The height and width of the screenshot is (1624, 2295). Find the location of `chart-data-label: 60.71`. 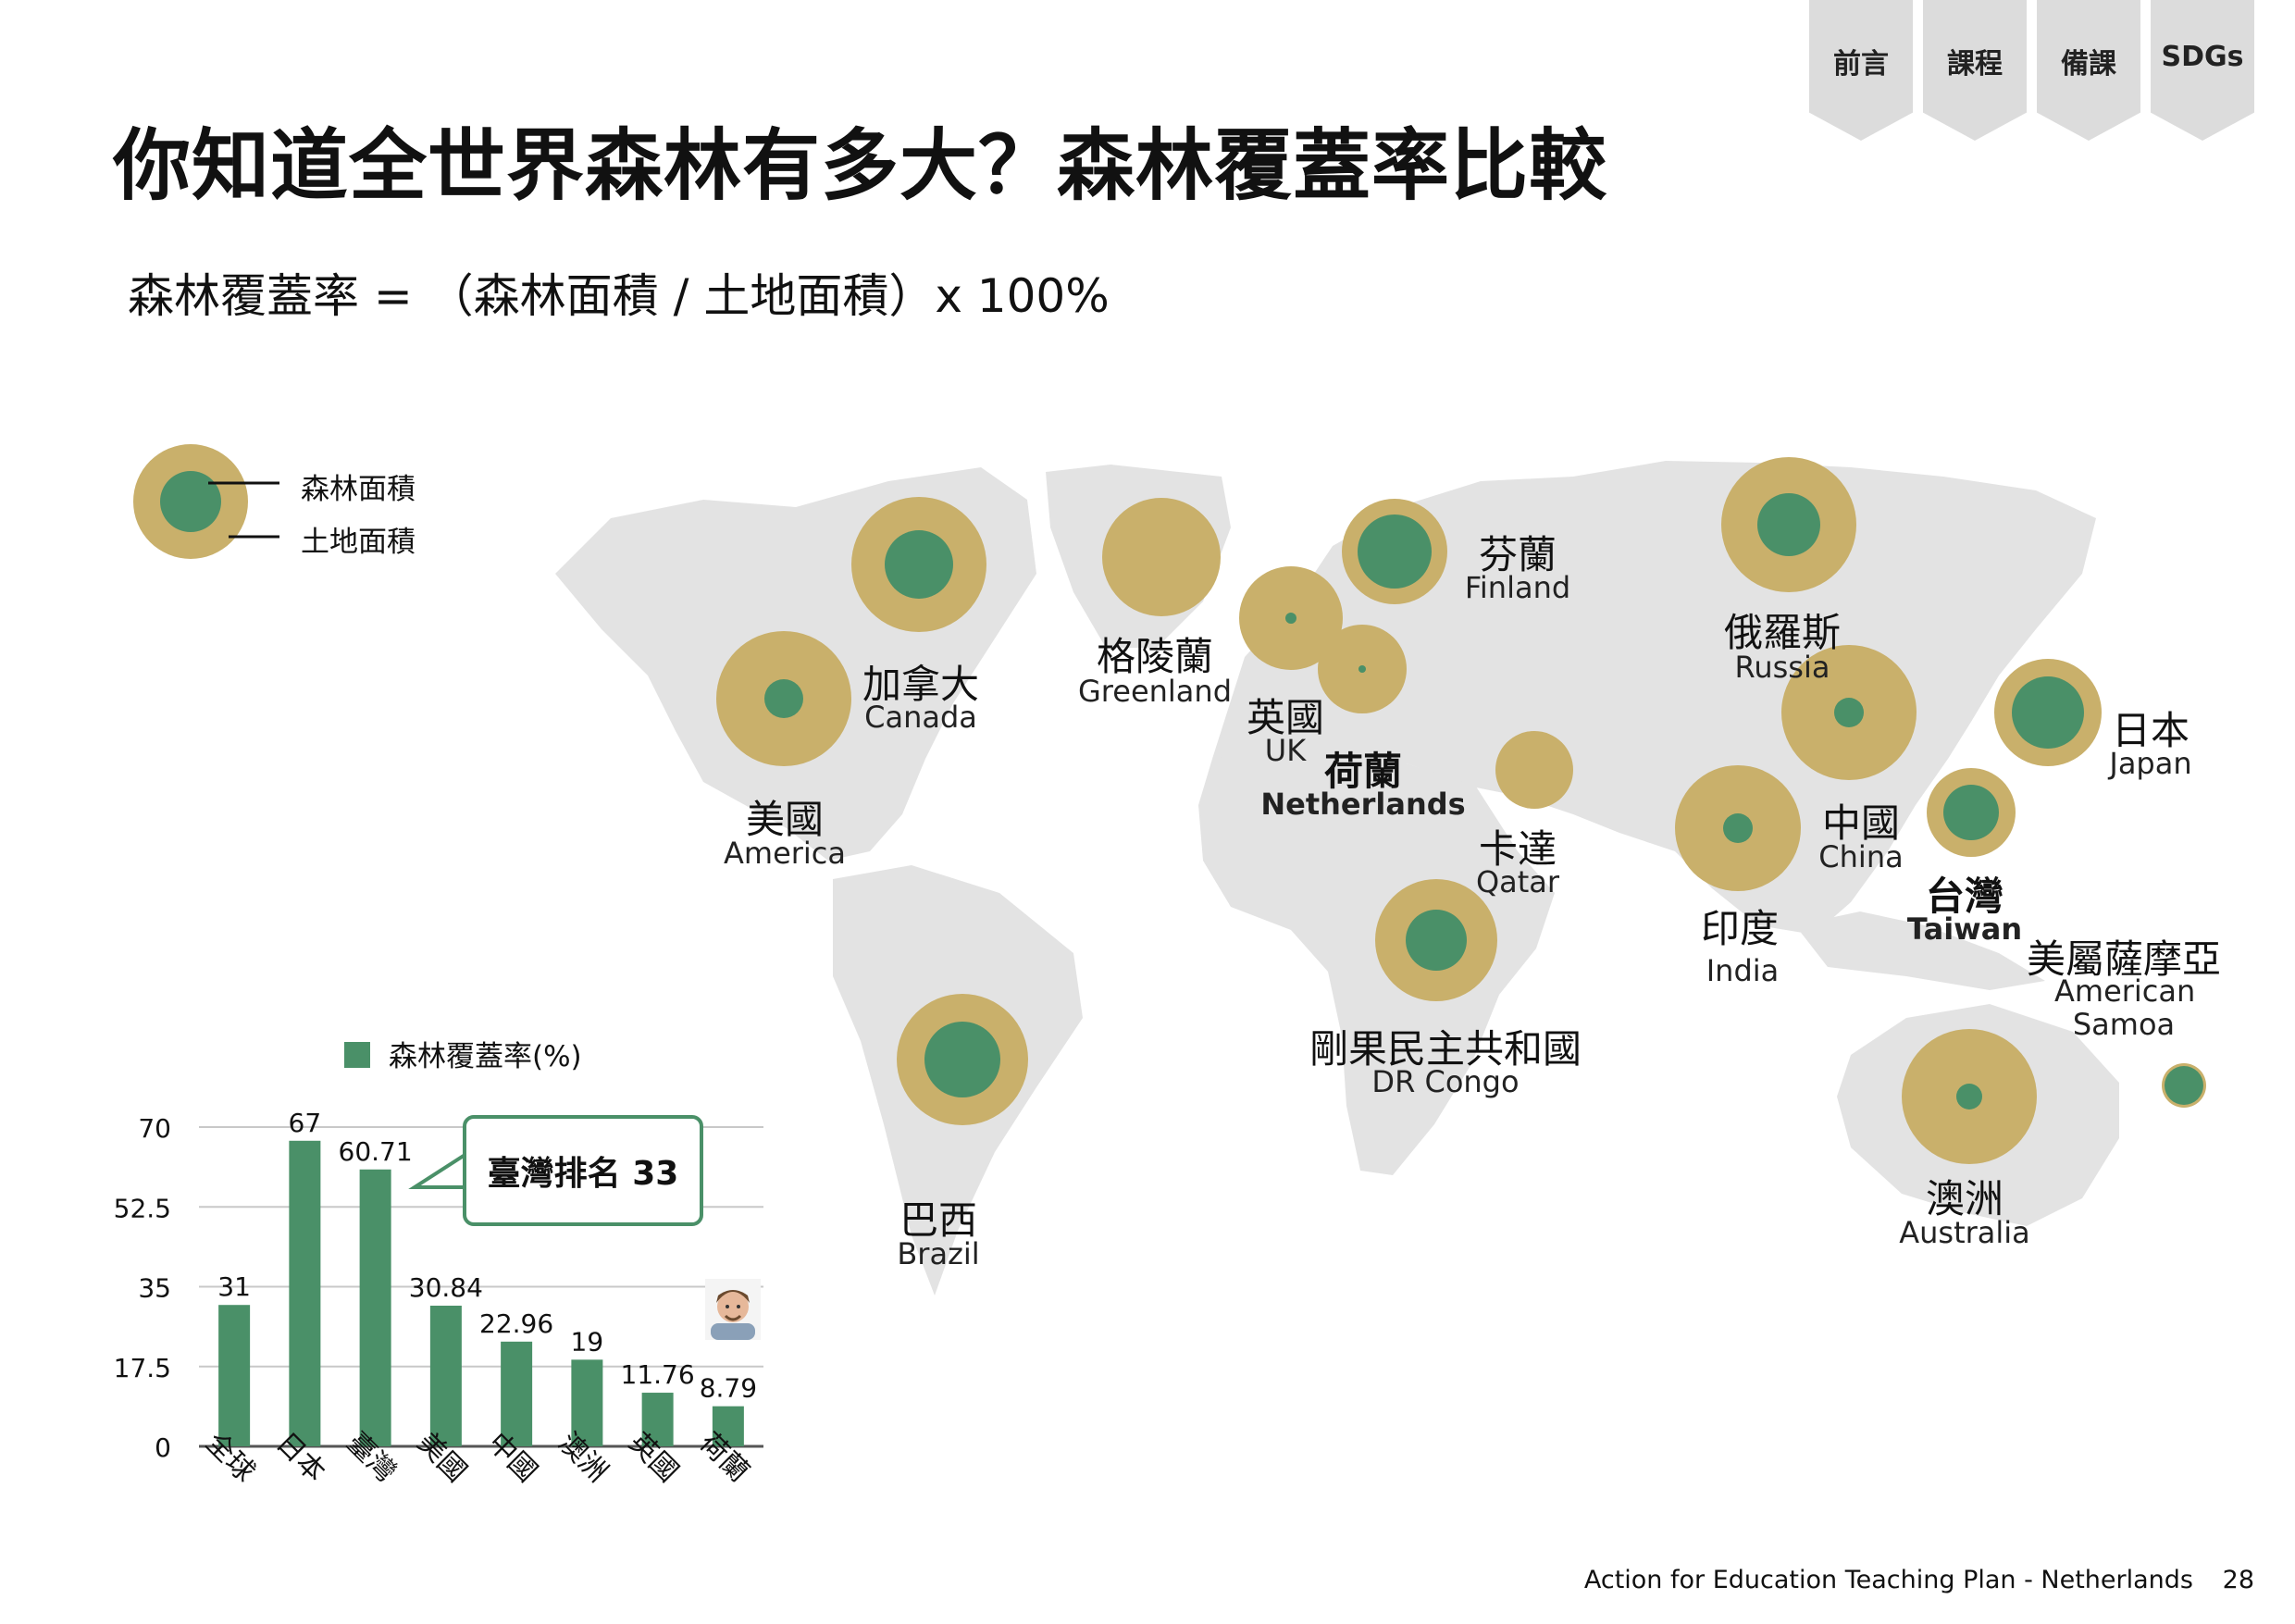

chart-data-label: 60.71 is located at coordinates (376, 1151).